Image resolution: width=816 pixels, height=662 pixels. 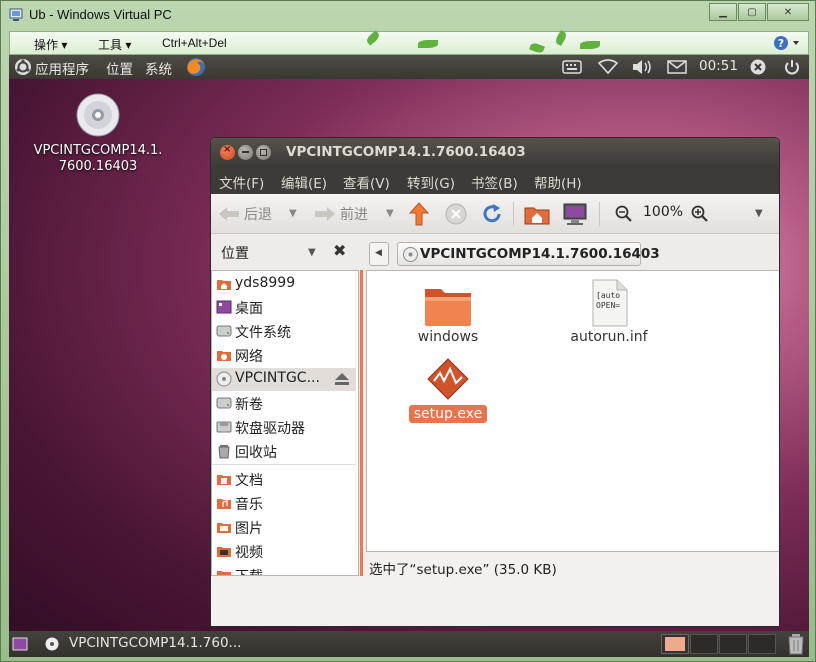 I want to click on menu-applications: 应用程序, so click(x=62, y=68).